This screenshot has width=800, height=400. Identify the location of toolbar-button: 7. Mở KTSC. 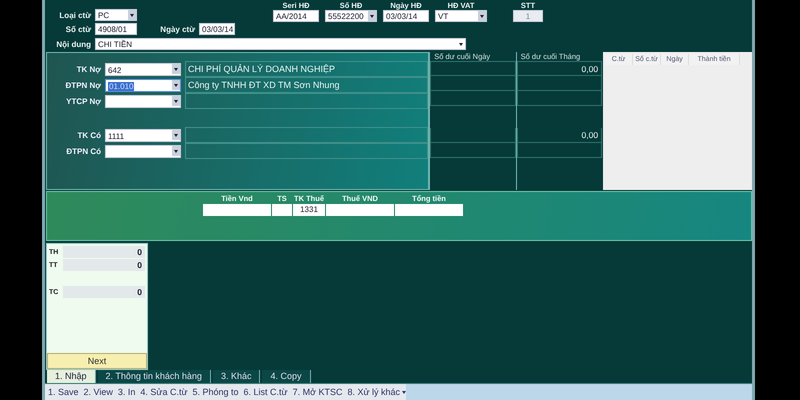
(317, 392).